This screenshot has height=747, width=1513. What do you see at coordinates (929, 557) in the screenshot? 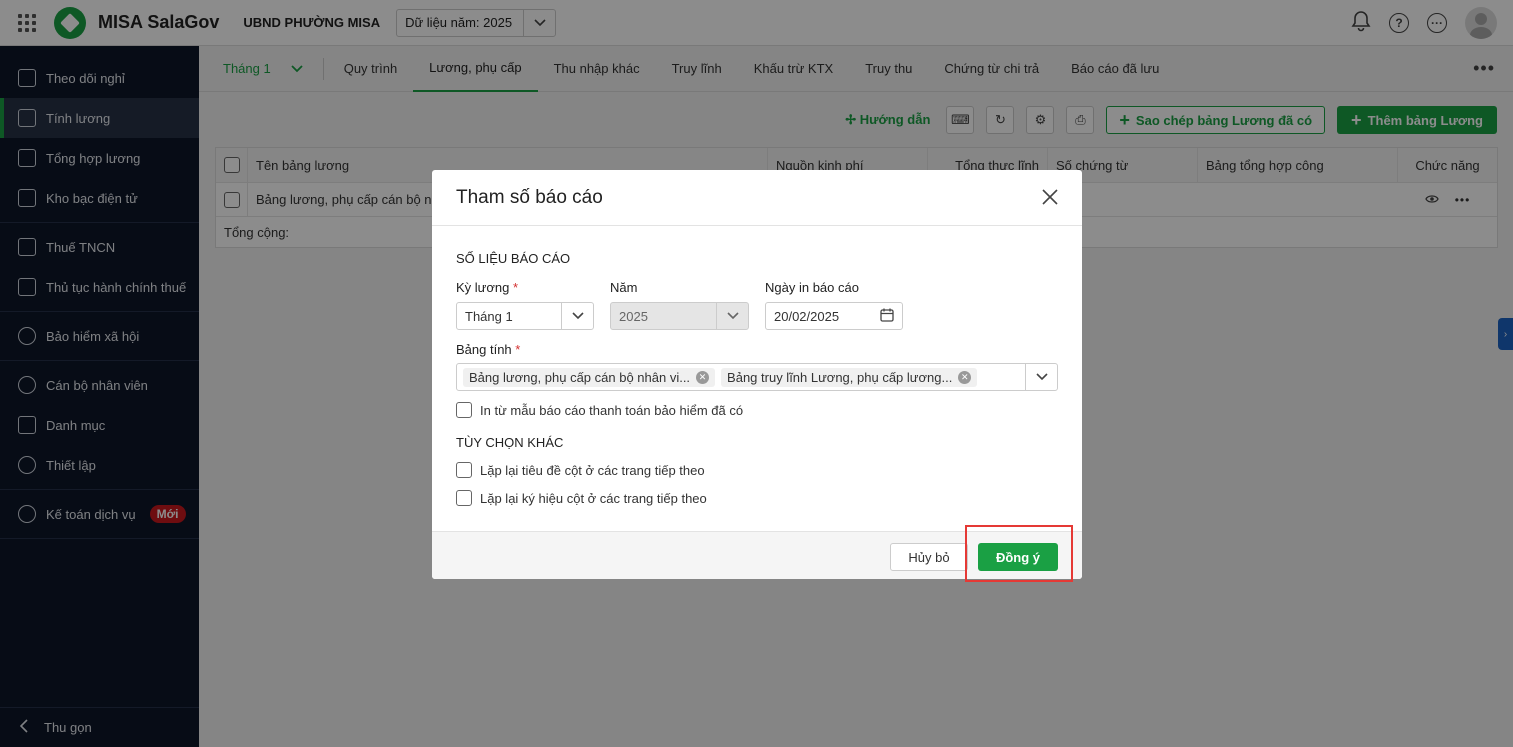
I see `cancel-button: Hủy bỏ` at bounding box center [929, 557].